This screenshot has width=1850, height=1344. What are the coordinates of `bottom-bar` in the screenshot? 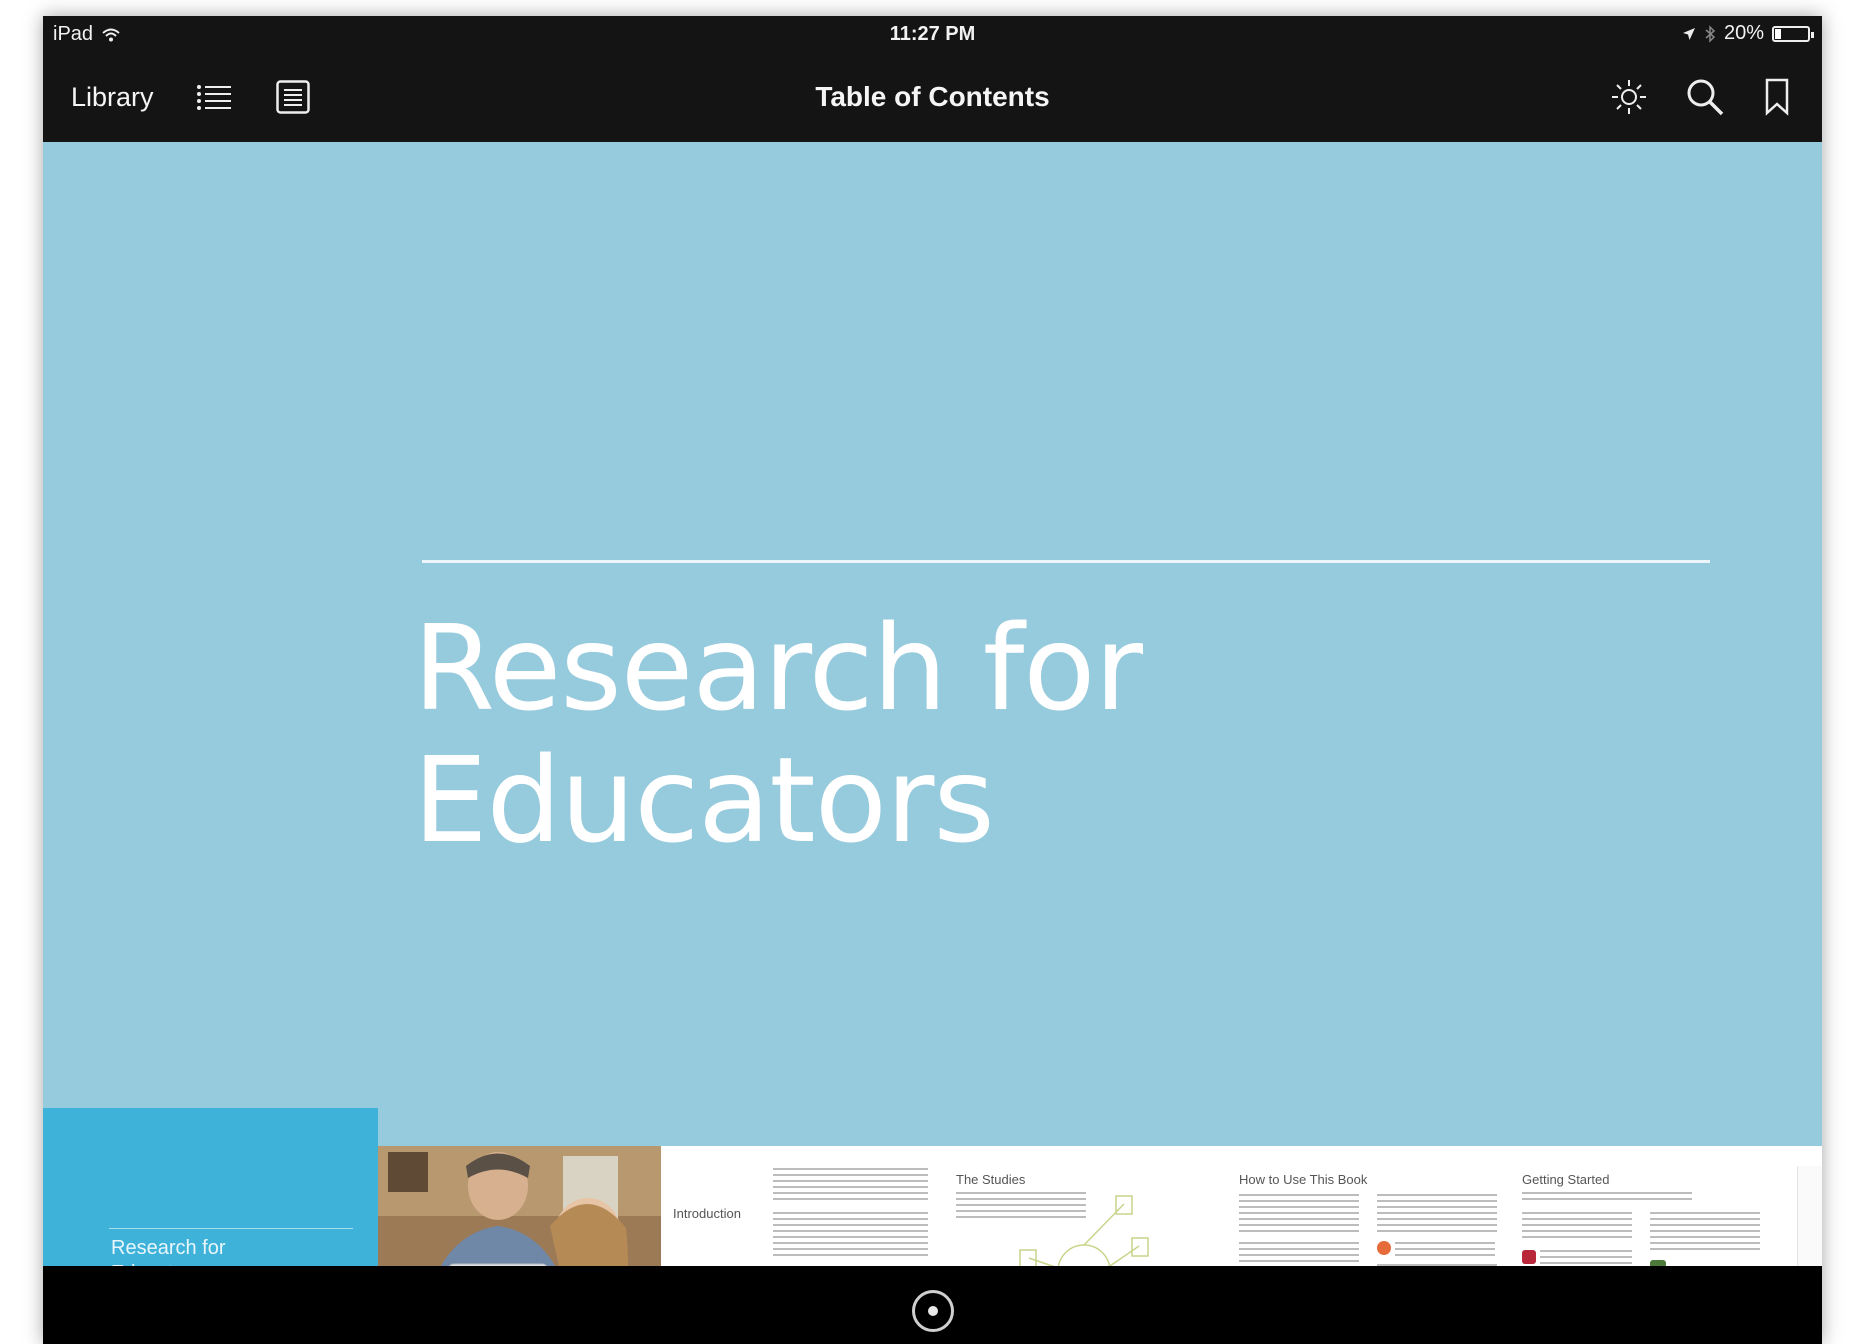 It's located at (932, 1305).